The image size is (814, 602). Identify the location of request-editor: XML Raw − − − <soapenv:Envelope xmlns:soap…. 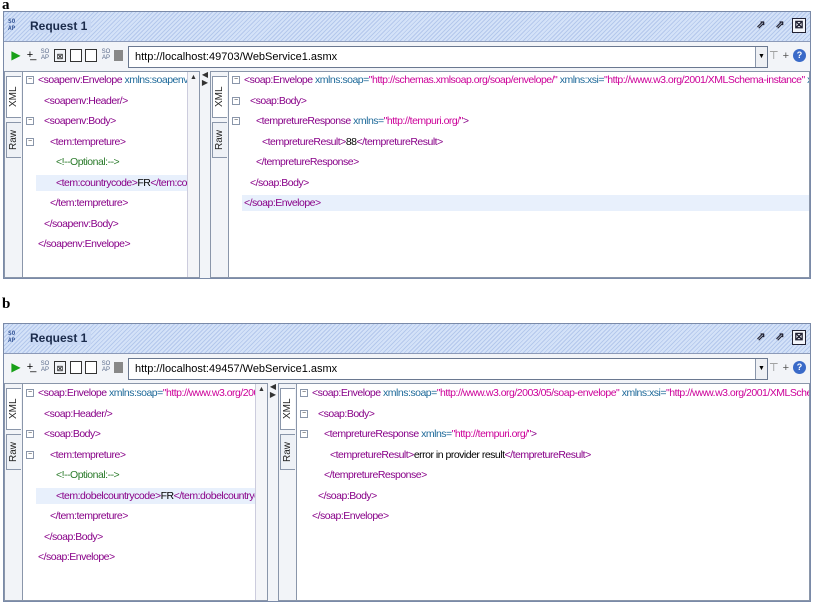
(102, 174).